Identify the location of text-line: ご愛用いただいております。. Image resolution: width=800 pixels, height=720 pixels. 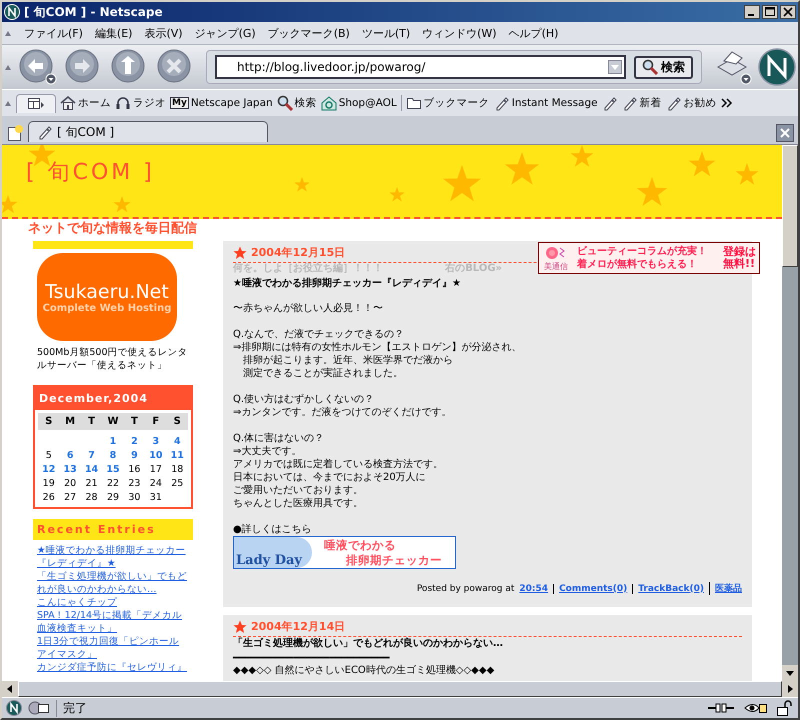
(298, 490).